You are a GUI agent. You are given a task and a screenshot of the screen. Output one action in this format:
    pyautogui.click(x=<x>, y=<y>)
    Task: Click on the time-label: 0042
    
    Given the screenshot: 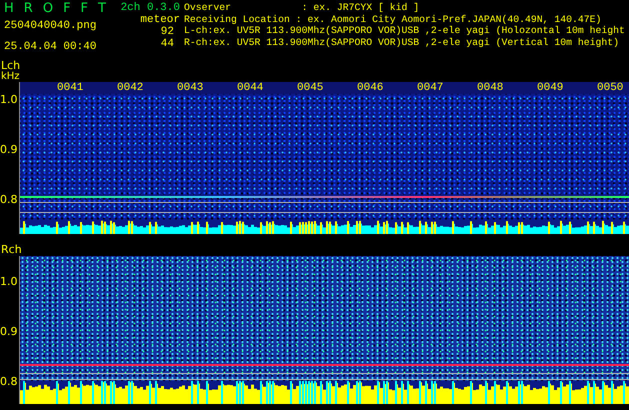 What is the action you would take?
    pyautogui.click(x=130, y=88)
    